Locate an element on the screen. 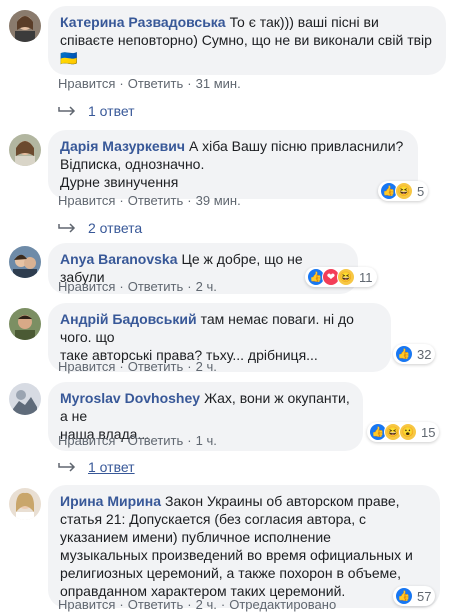  comment-text: А хіба Вашу пісню привласнили? is located at coordinates (296, 146).